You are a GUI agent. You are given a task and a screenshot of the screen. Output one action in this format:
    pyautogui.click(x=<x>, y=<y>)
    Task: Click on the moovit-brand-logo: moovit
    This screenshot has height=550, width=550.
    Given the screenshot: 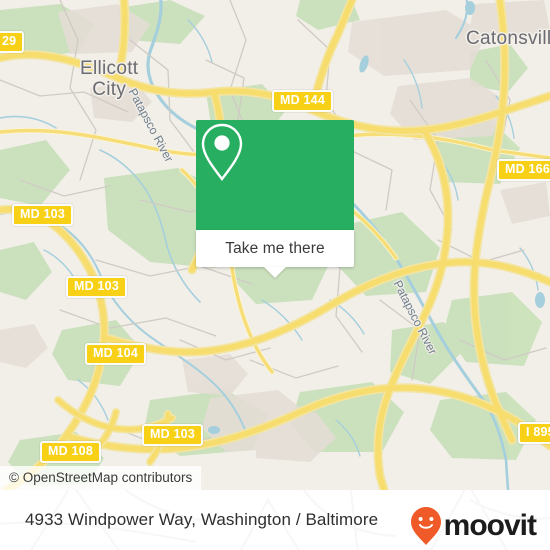 What is the action you would take?
    pyautogui.click(x=473, y=526)
    